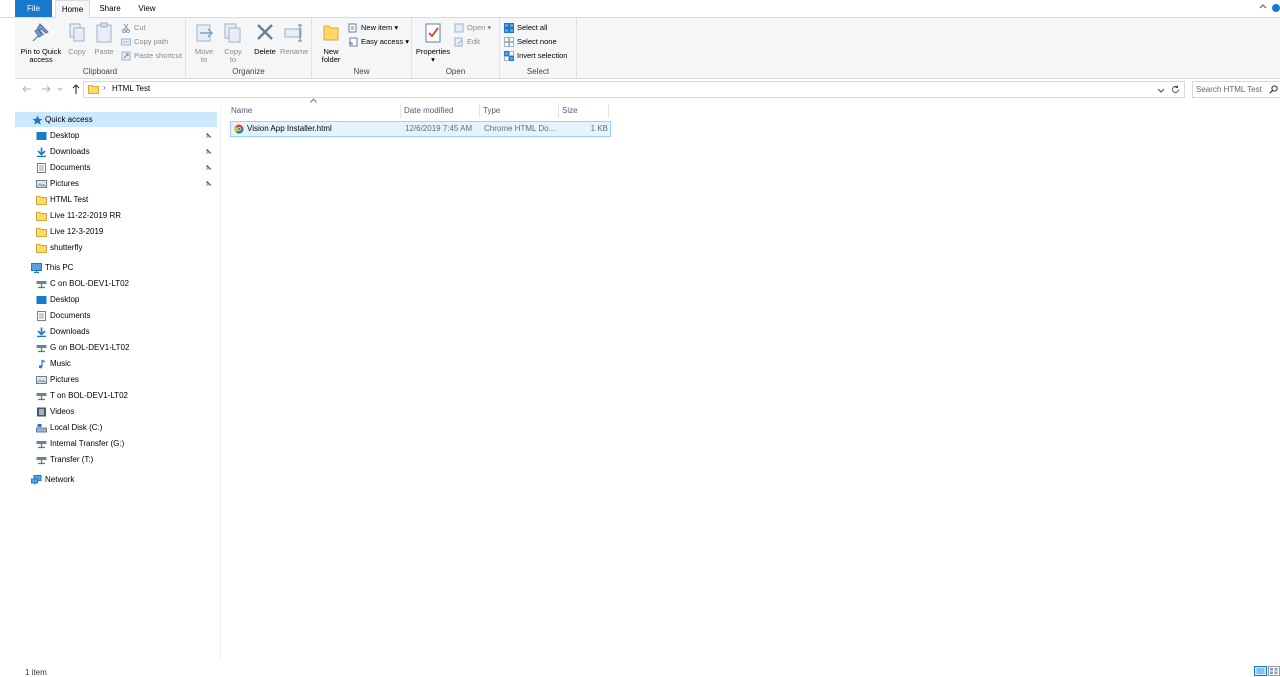  I want to click on address-dropdown-icon, so click(1161, 90).